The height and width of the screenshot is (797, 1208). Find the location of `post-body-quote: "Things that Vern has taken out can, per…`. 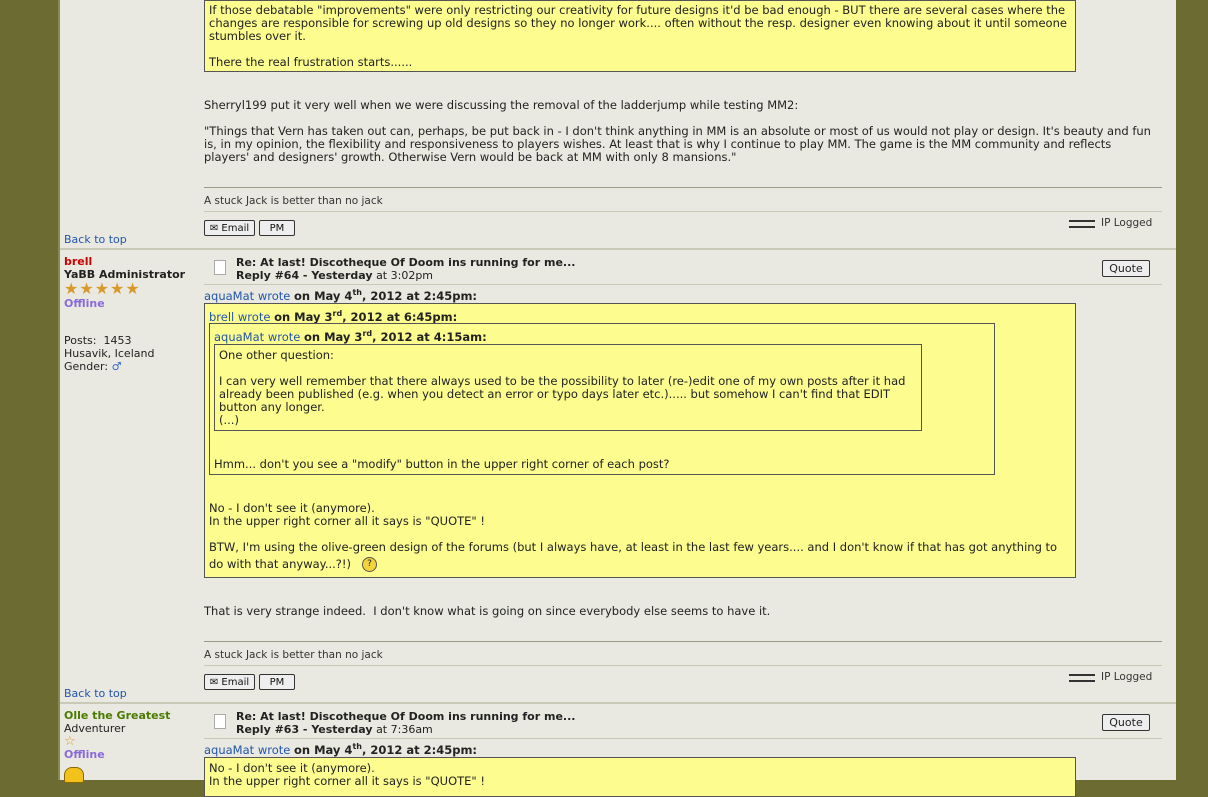

post-body-quote: "Things that Vern has taken out can, per… is located at coordinates (679, 144).